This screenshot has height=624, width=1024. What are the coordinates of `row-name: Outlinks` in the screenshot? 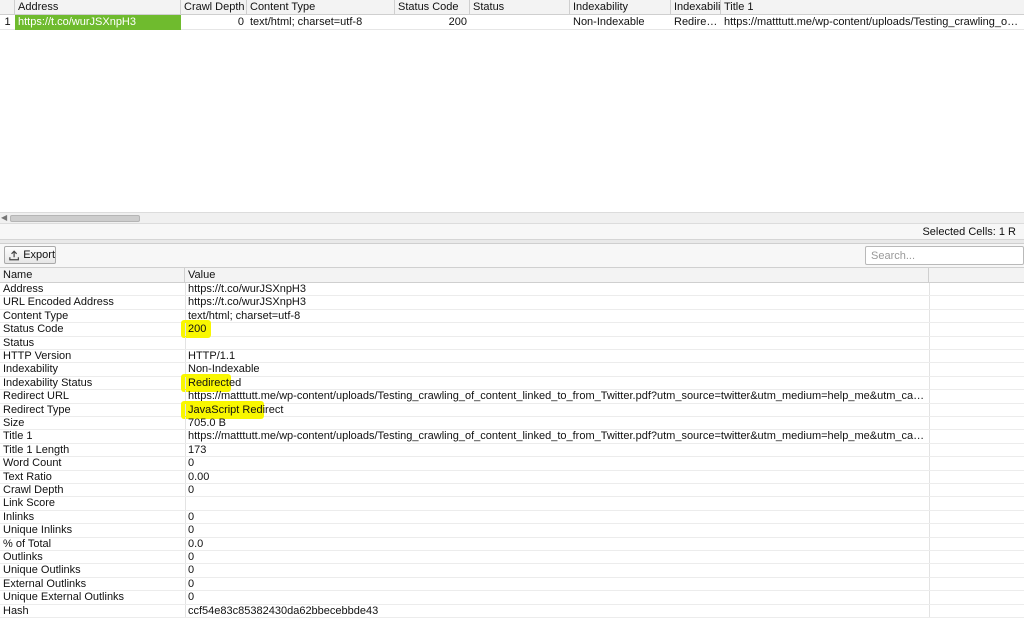 It's located at (23, 557).